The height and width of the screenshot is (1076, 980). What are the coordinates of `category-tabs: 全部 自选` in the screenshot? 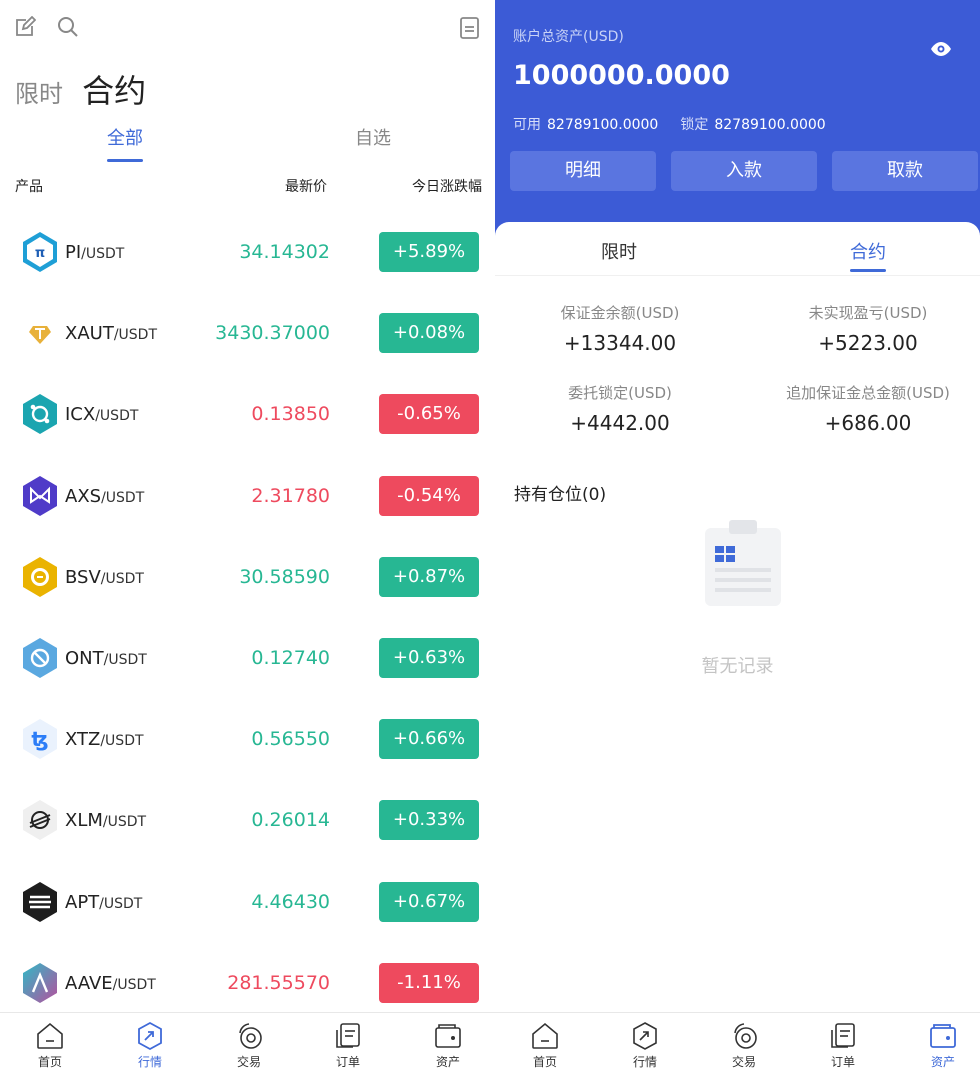 It's located at (247, 144).